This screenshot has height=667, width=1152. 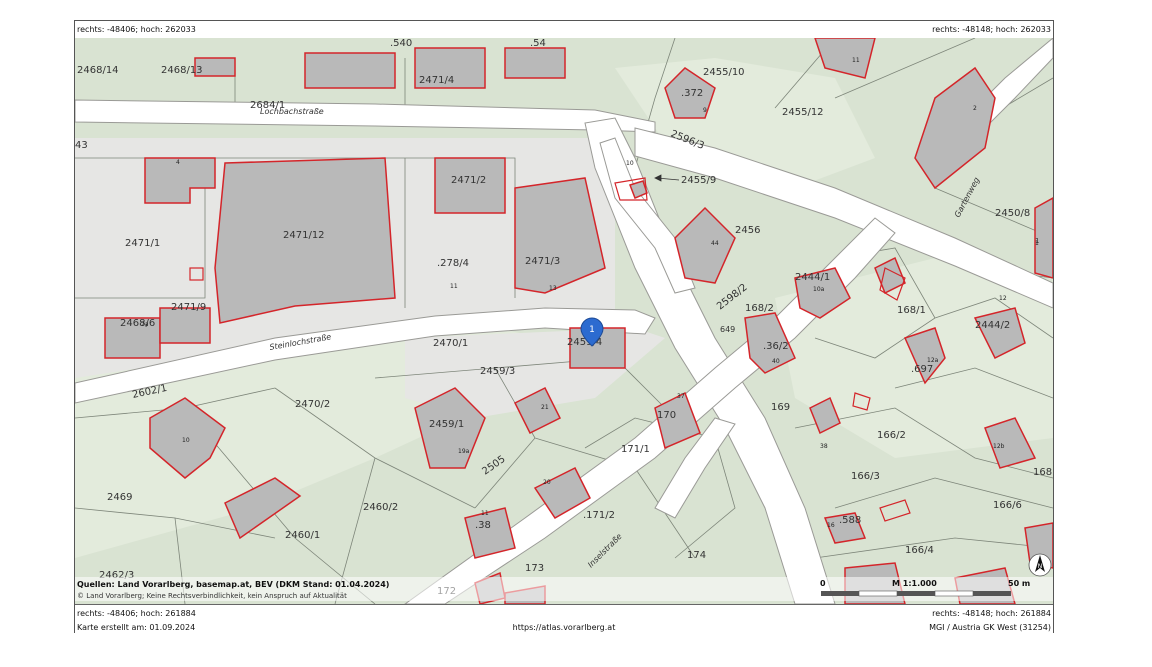 I want to click on parcel-label: 2455/12, so click(x=803, y=112).